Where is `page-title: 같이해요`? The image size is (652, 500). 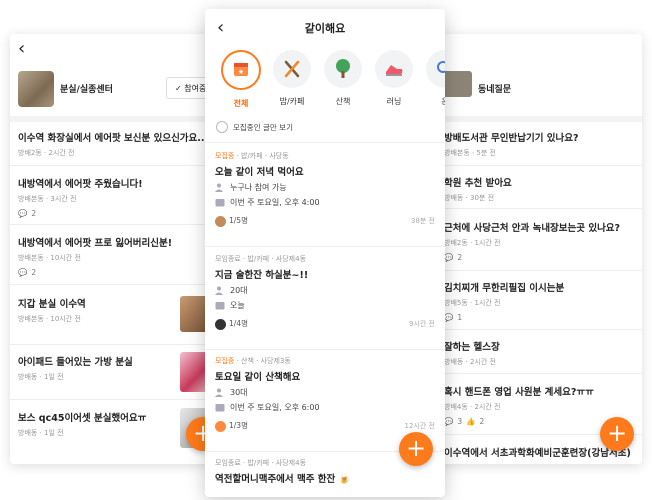
page-title: 같이해요 is located at coordinates (325, 28).